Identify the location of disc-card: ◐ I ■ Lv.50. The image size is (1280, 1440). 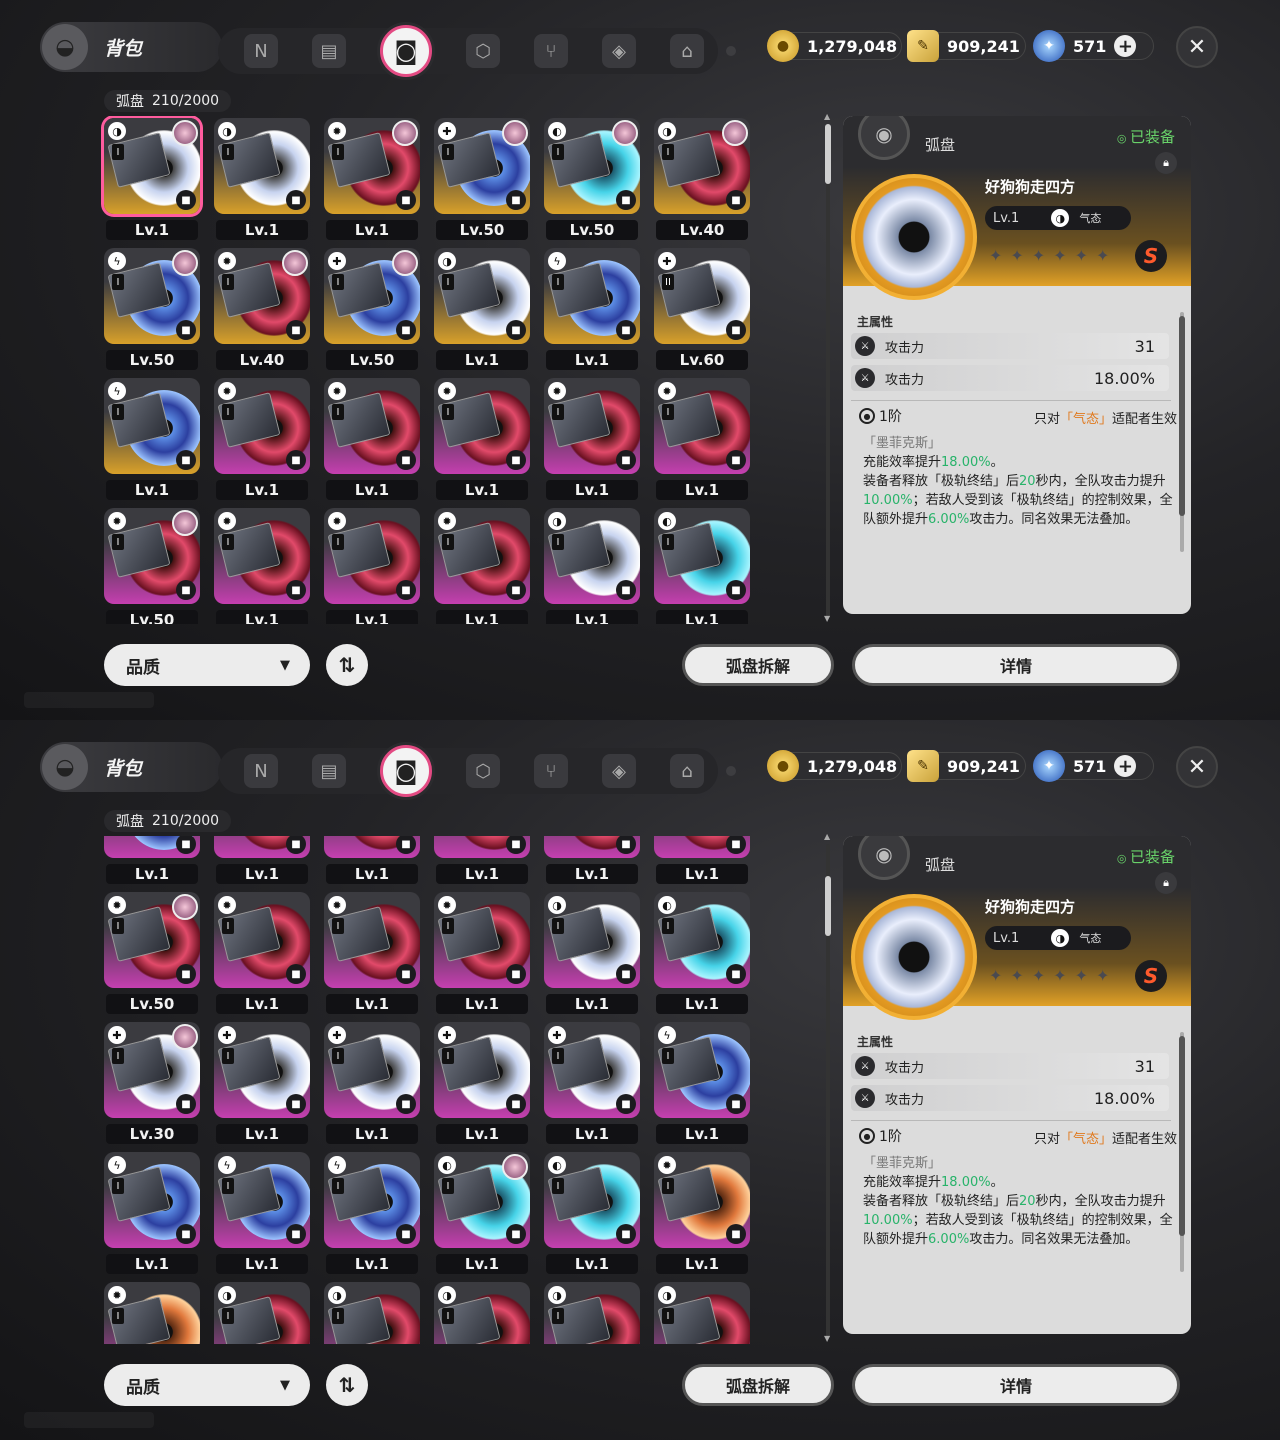
(592, 179).